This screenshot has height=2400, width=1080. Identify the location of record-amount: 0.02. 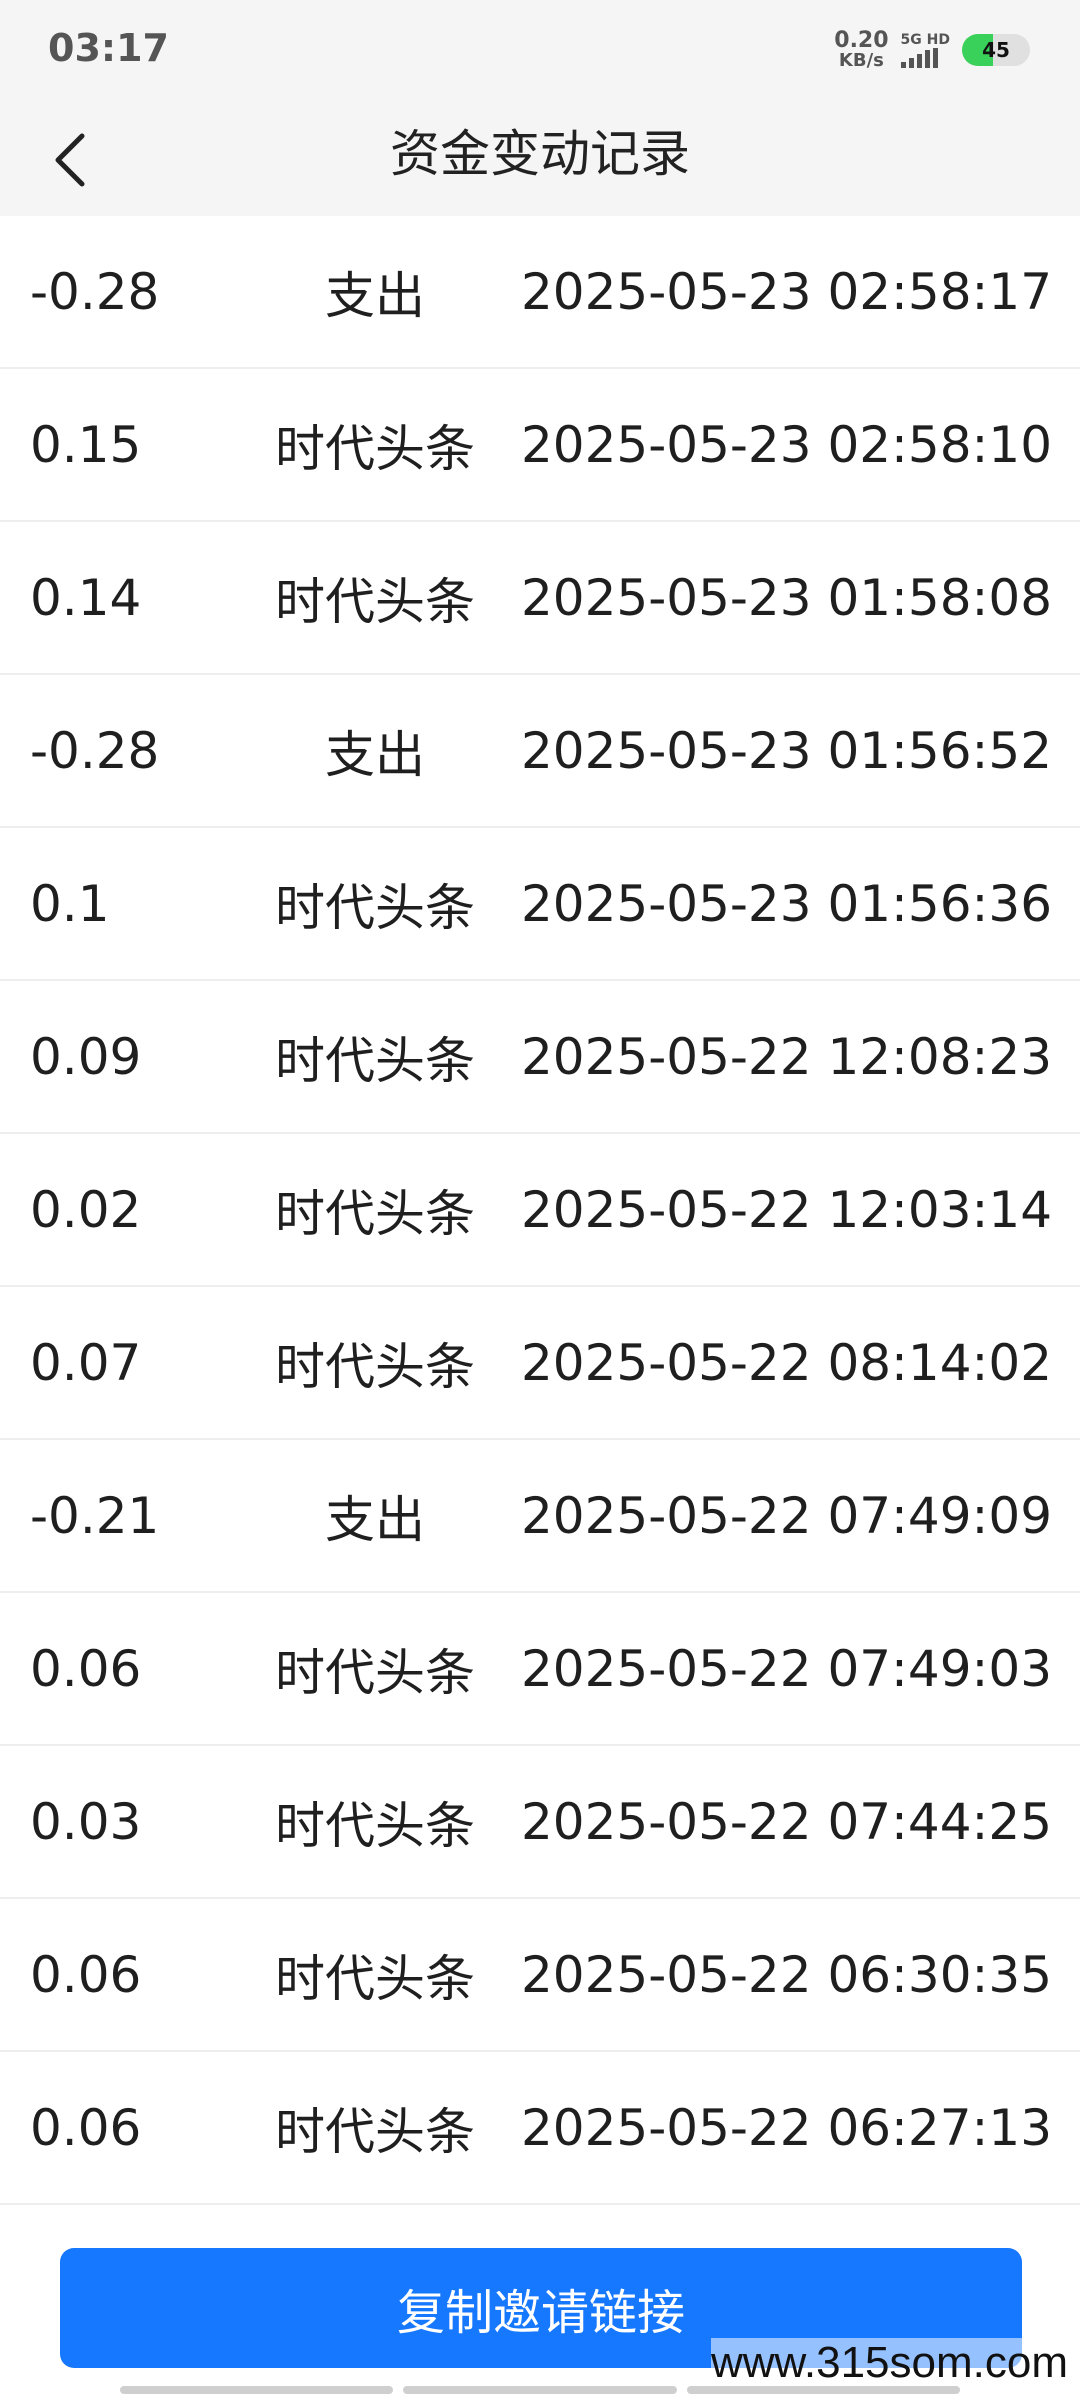
(86, 1209).